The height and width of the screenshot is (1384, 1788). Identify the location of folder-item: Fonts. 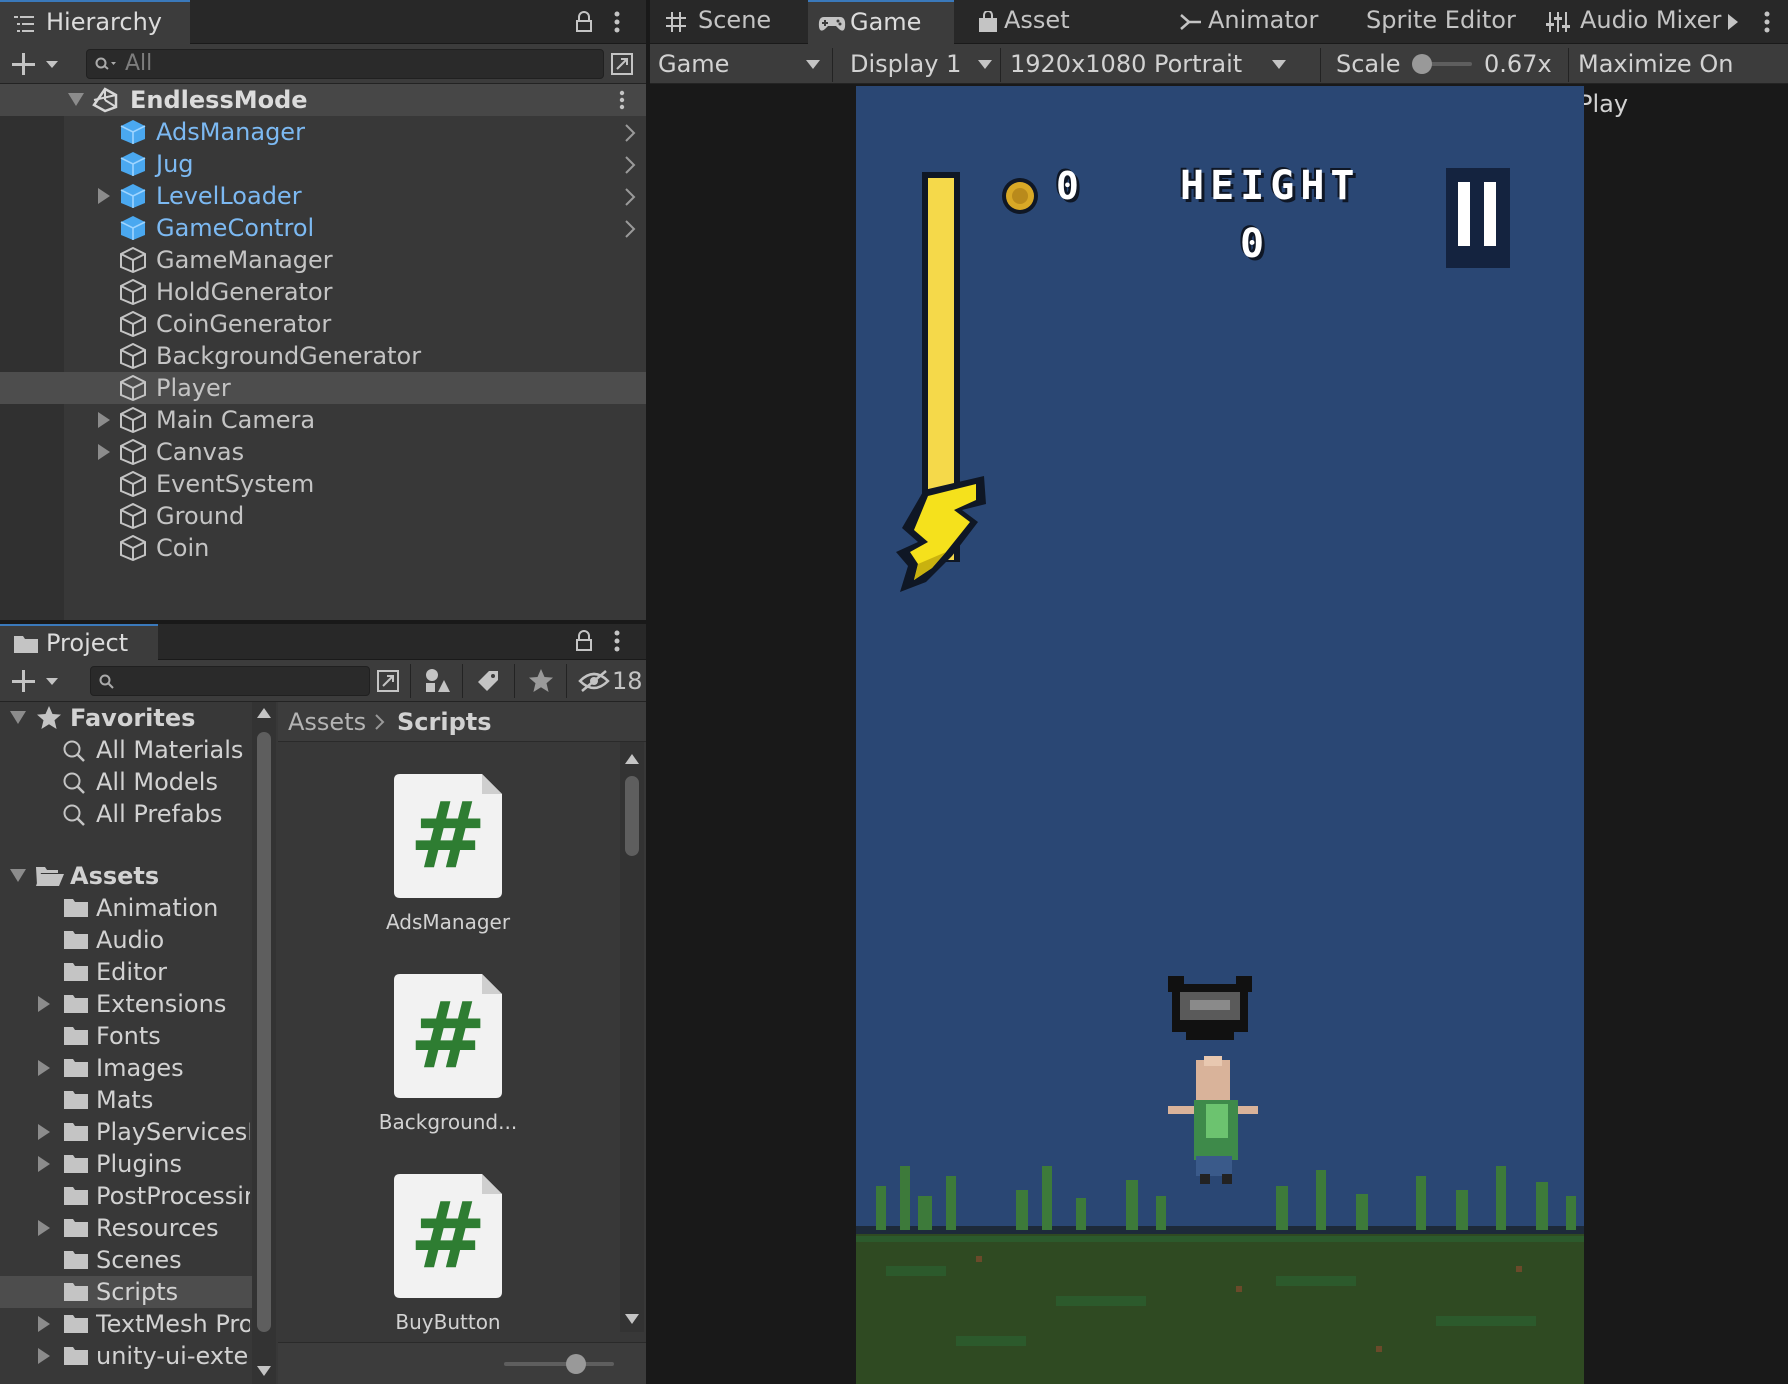
(126, 1036).